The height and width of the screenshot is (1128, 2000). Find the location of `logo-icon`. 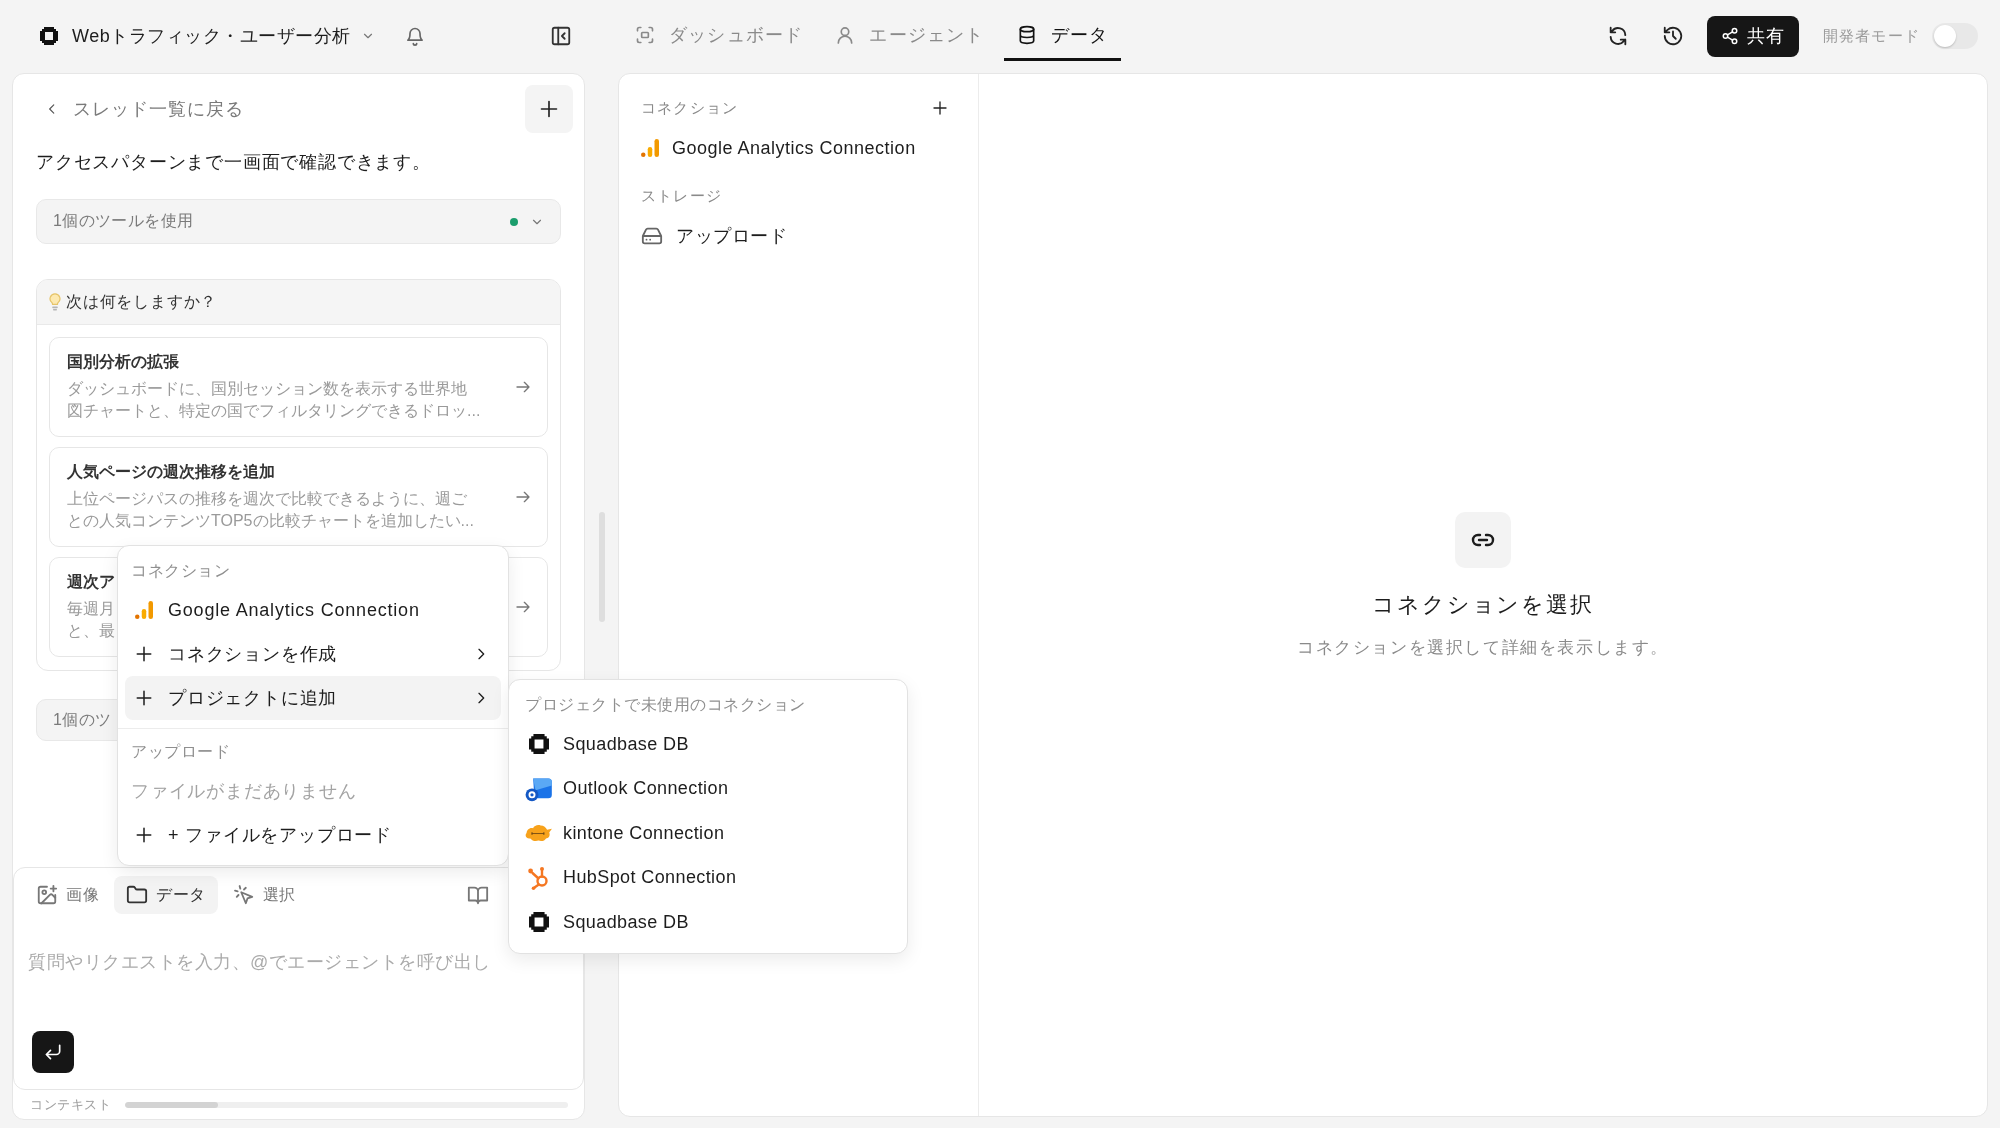

logo-icon is located at coordinates (49, 36).